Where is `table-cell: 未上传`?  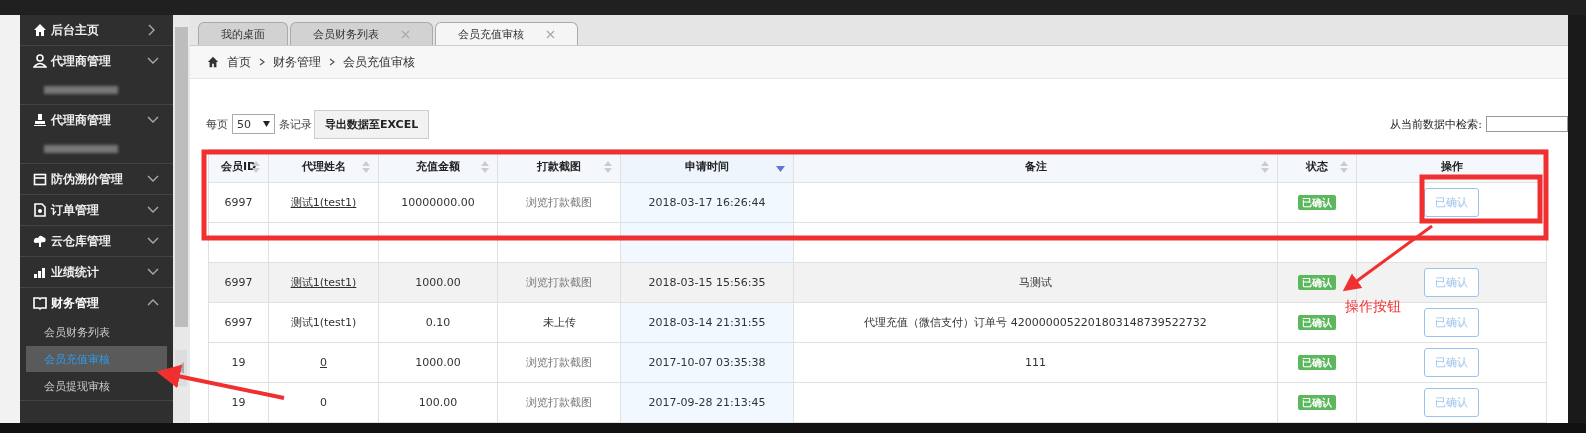
table-cell: 未上传 is located at coordinates (559, 322).